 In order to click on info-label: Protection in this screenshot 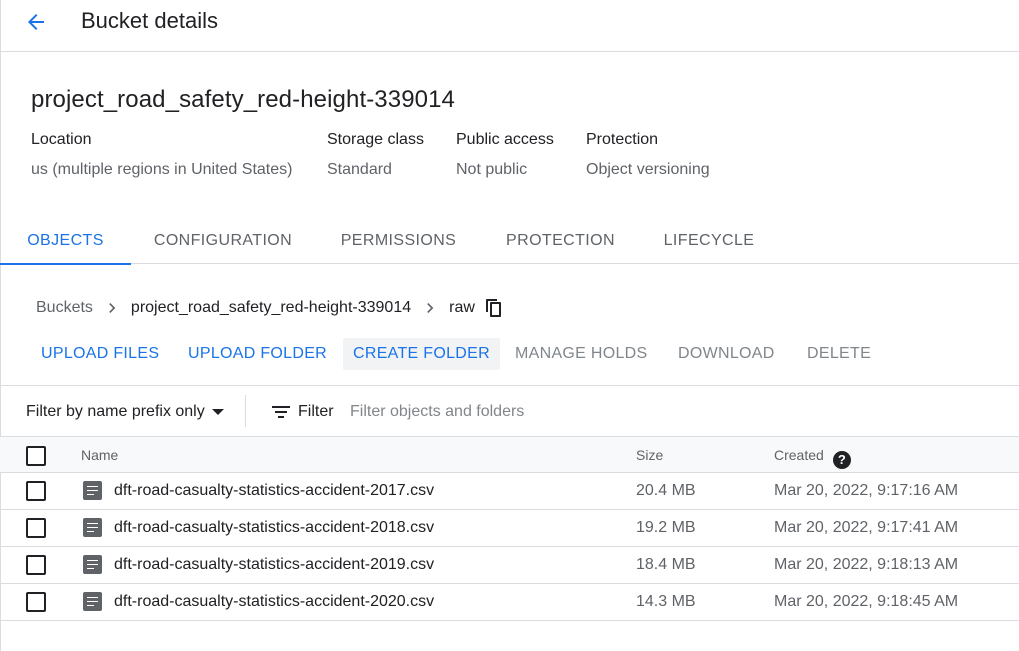, I will do `click(622, 139)`.